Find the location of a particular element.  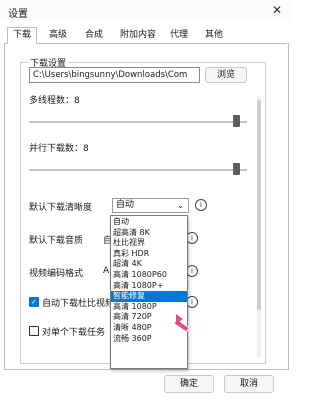

quality-option: 真彩 HDR is located at coordinates (149, 254).